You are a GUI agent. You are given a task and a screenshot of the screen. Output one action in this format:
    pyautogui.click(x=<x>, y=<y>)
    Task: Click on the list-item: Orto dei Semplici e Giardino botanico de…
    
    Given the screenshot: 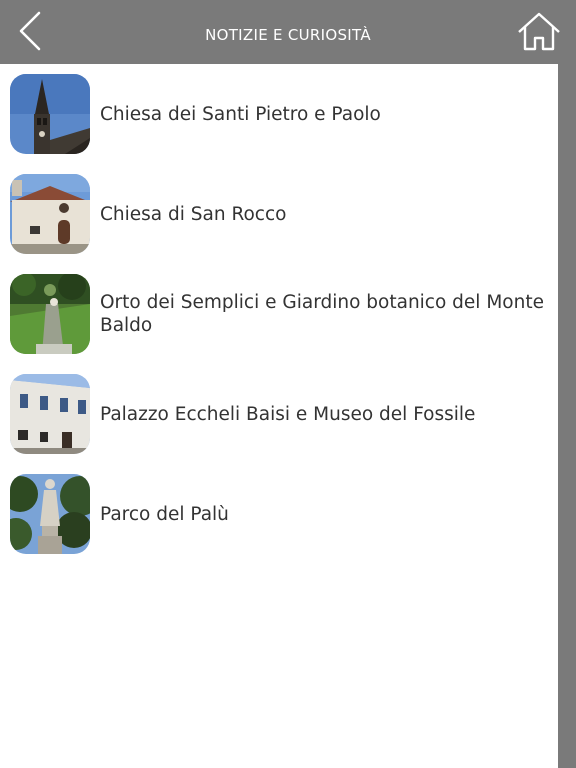 What is the action you would take?
    pyautogui.click(x=279, y=314)
    